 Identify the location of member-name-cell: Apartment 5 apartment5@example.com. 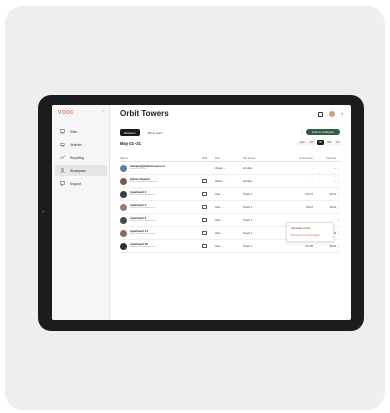
(161, 207).